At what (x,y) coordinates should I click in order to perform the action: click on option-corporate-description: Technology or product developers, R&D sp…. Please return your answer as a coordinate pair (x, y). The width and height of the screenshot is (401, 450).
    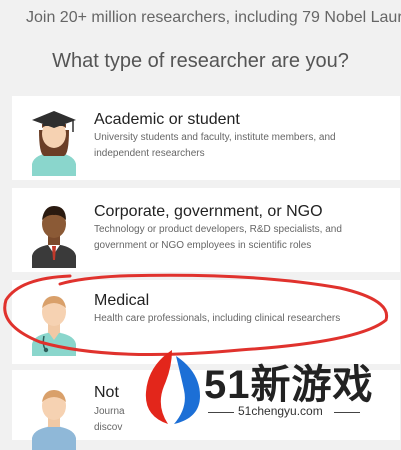
    Looking at the image, I should click on (218, 237).